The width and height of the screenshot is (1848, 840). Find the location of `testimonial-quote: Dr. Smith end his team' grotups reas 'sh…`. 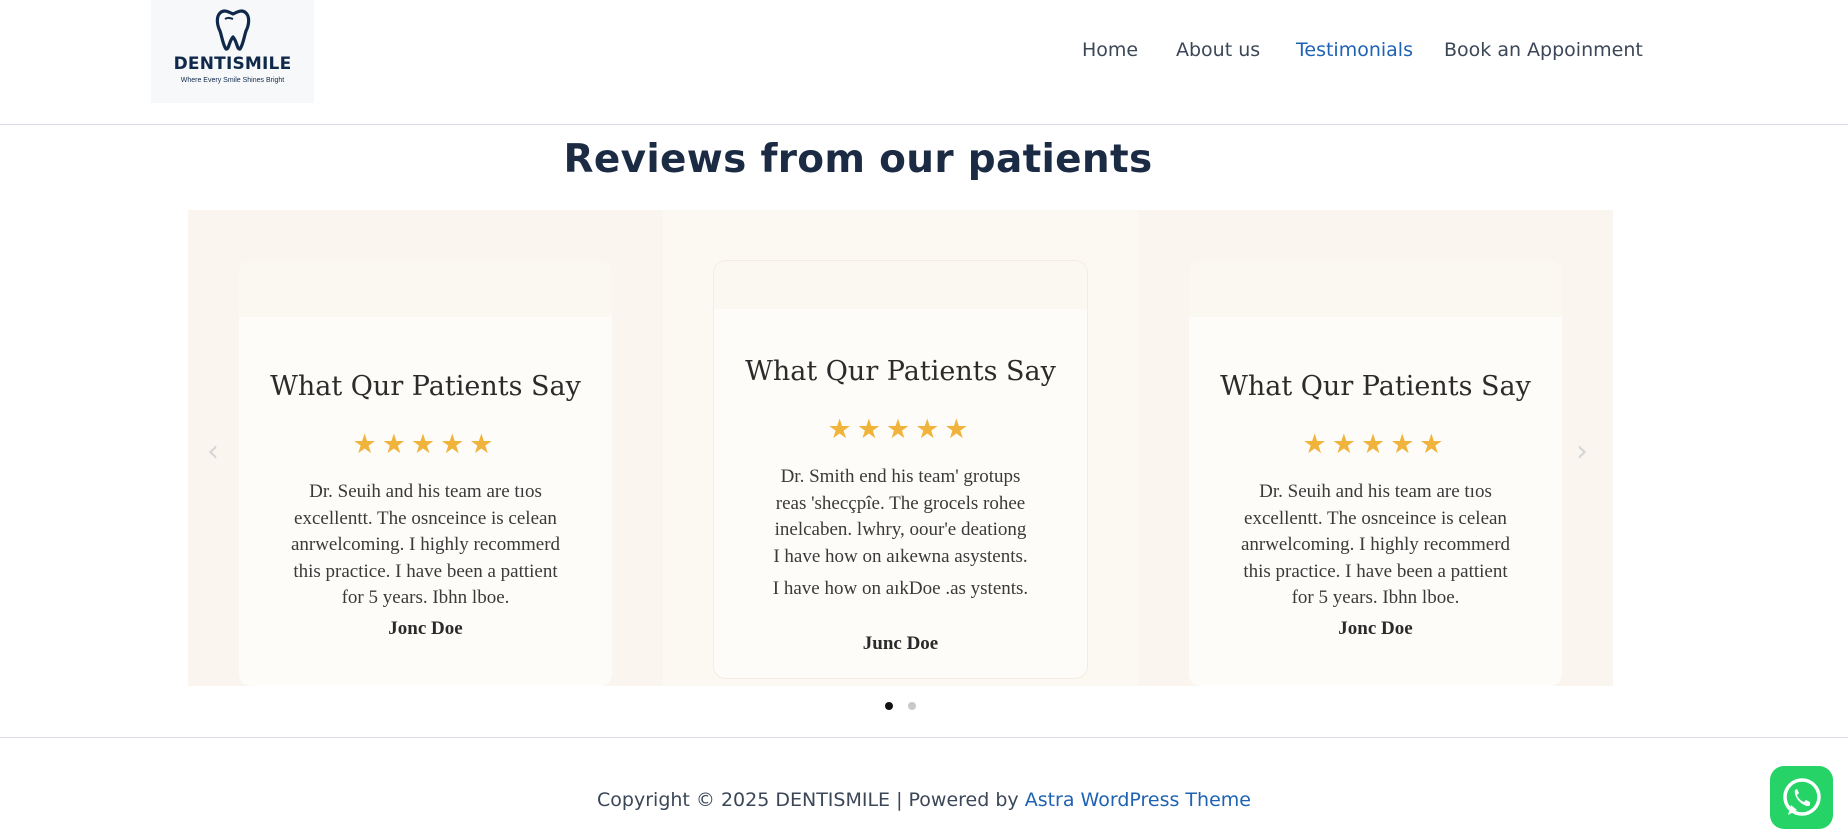

testimonial-quote: Dr. Smith end his team' grotups reas 'sh… is located at coordinates (900, 532).